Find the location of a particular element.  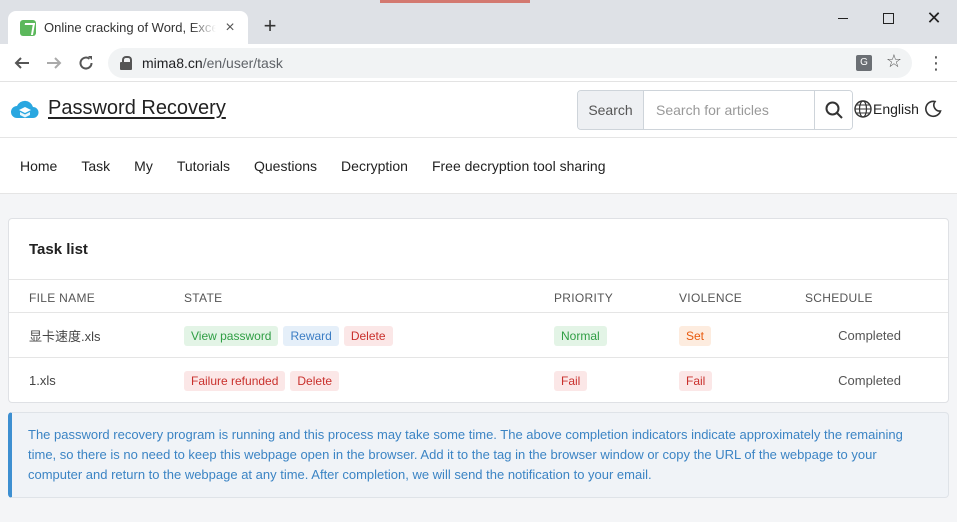

nav-my: My is located at coordinates (143, 166).